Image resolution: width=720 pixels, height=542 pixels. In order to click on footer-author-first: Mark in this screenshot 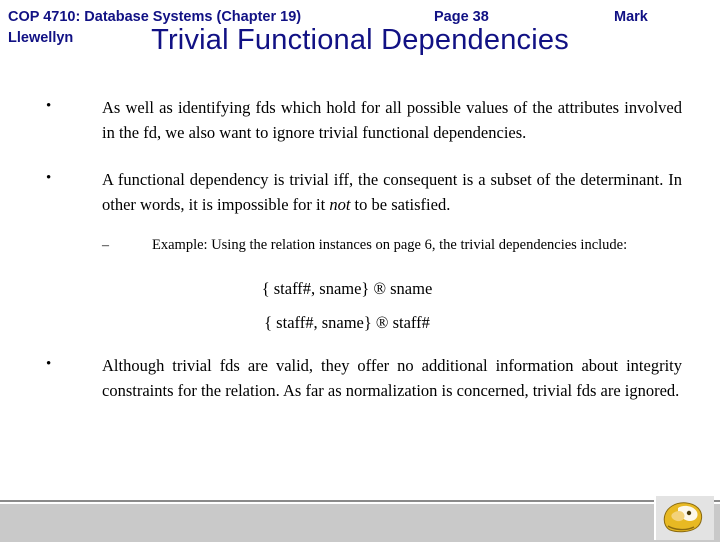, I will do `click(631, 17)`.